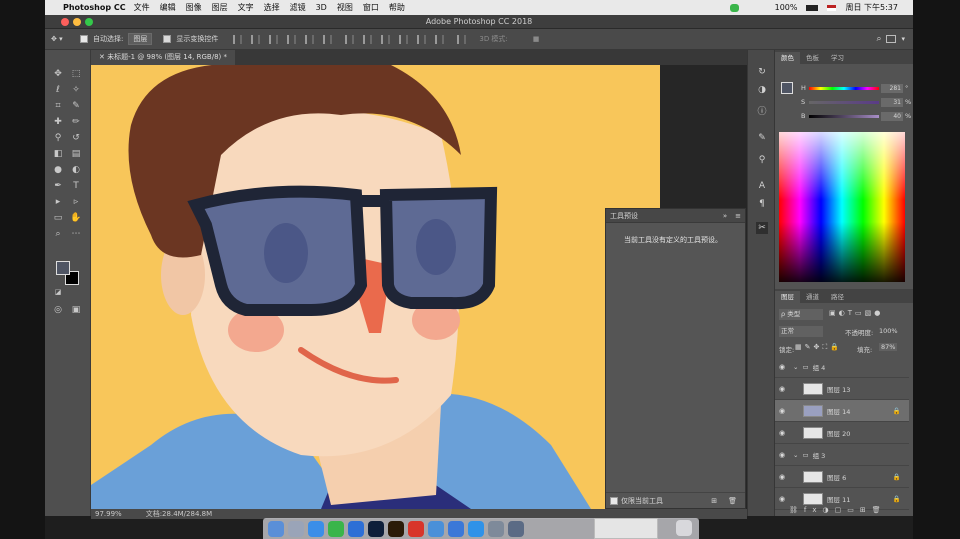 Image resolution: width=960 pixels, height=539 pixels. What do you see at coordinates (76, 218) in the screenshot?
I see `hand-tool-icon: ✋` at bounding box center [76, 218].